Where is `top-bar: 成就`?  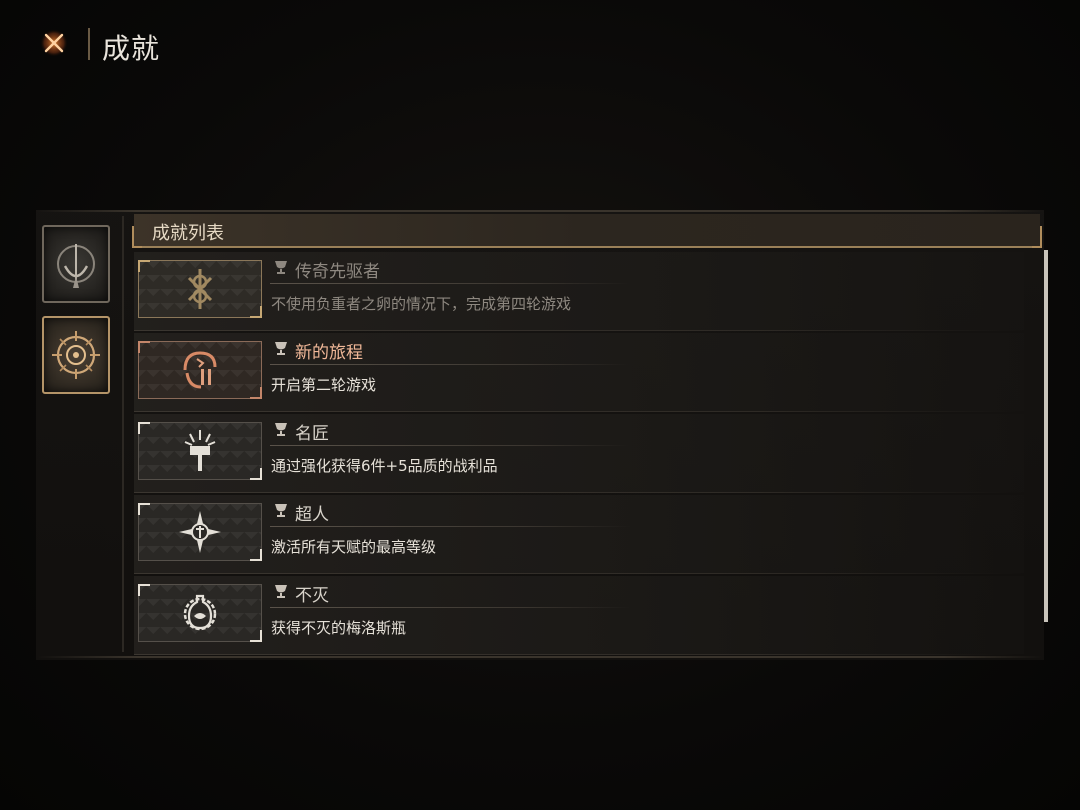 top-bar: 成就 is located at coordinates (540, 45).